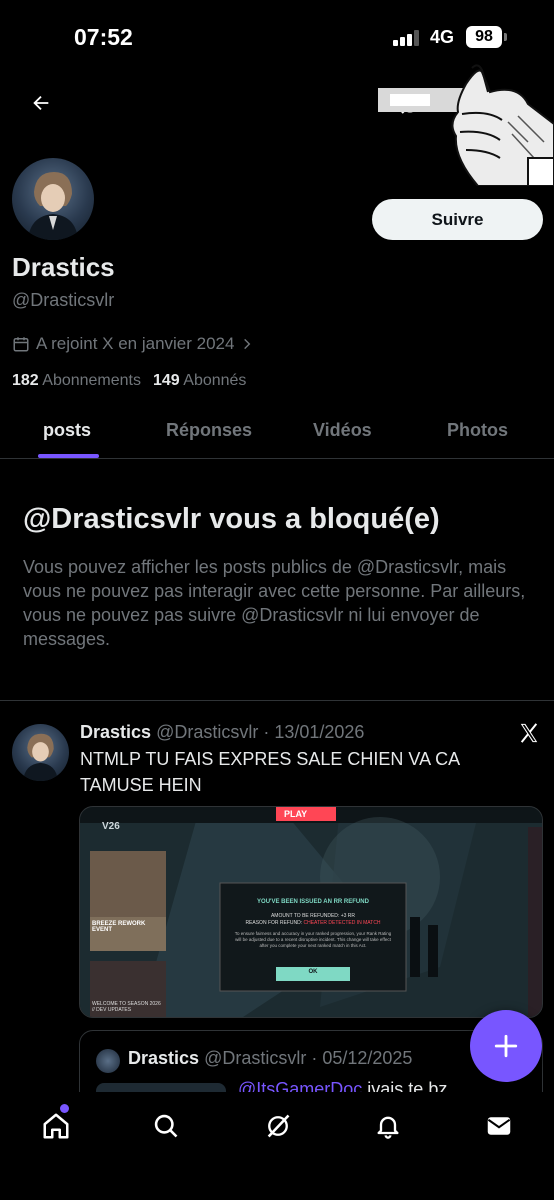 The image size is (554, 1200). What do you see at coordinates (408, 38) in the screenshot?
I see `signal-icon` at bounding box center [408, 38].